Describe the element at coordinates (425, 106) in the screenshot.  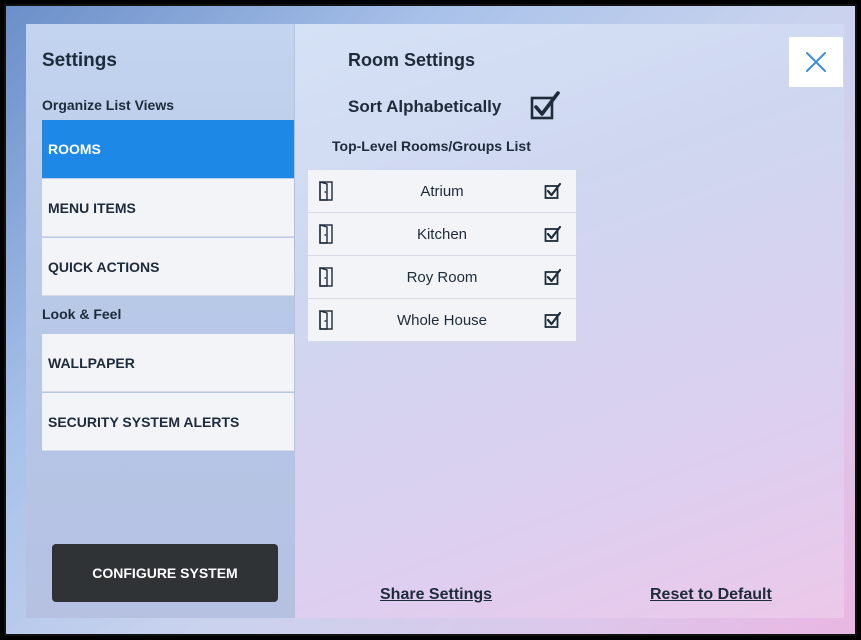
I see `sort-alphabetically-label: Sort Alphabetically` at that location.